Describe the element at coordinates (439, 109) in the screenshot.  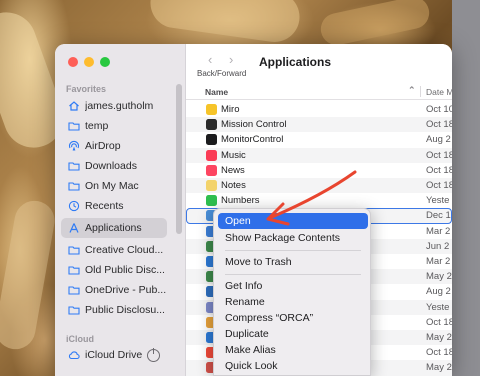
I see `file-date: Oct 10` at that location.